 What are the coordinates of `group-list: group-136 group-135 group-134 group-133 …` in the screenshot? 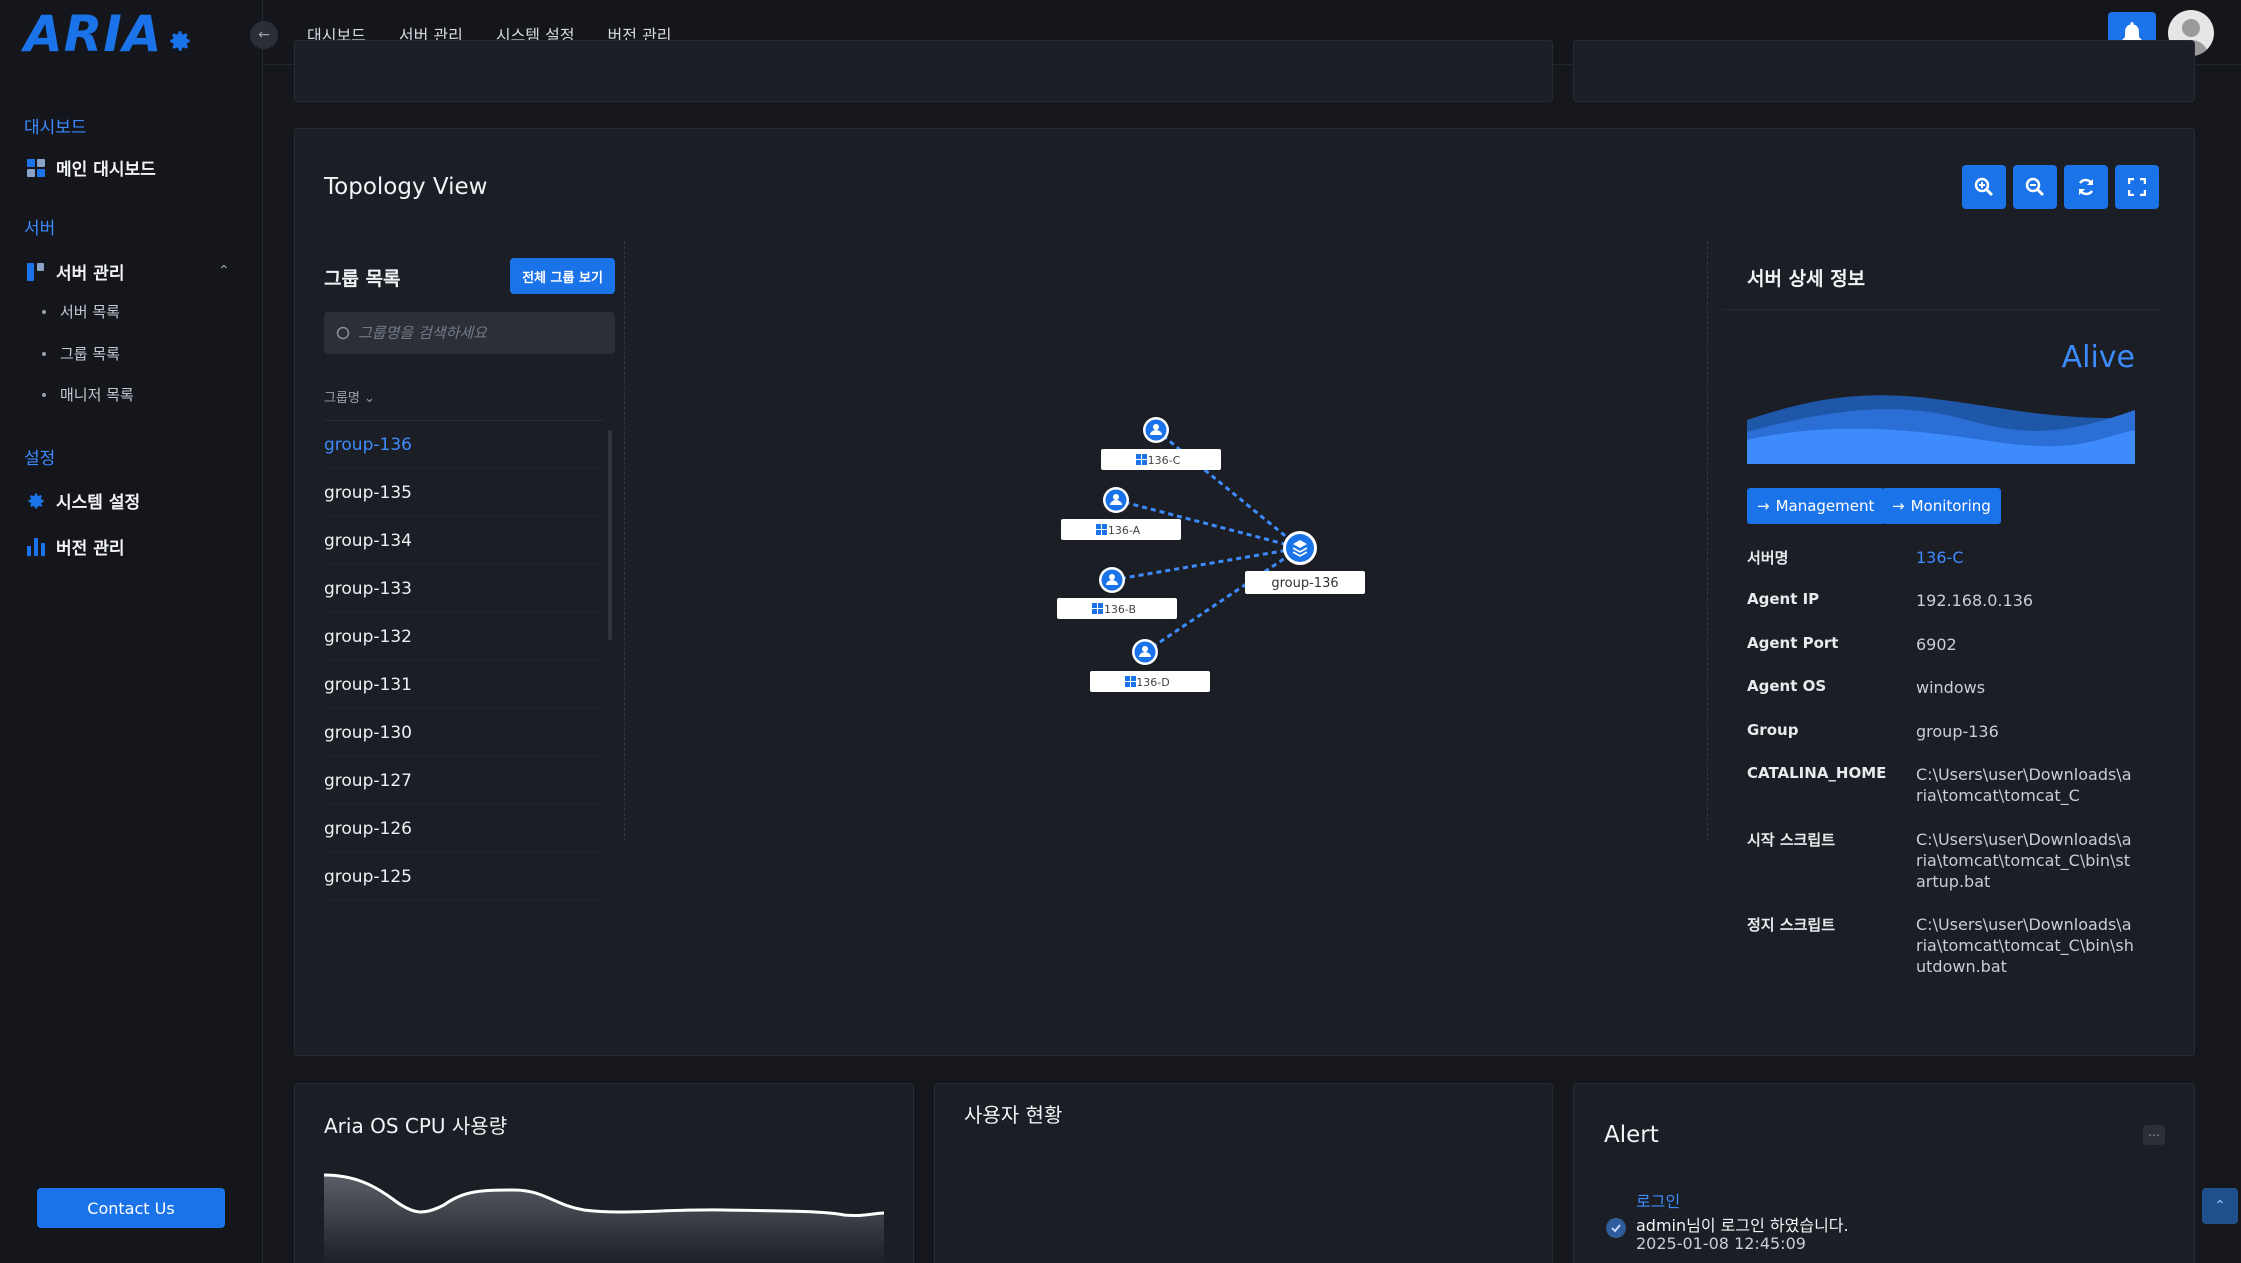 It's located at (464, 667).